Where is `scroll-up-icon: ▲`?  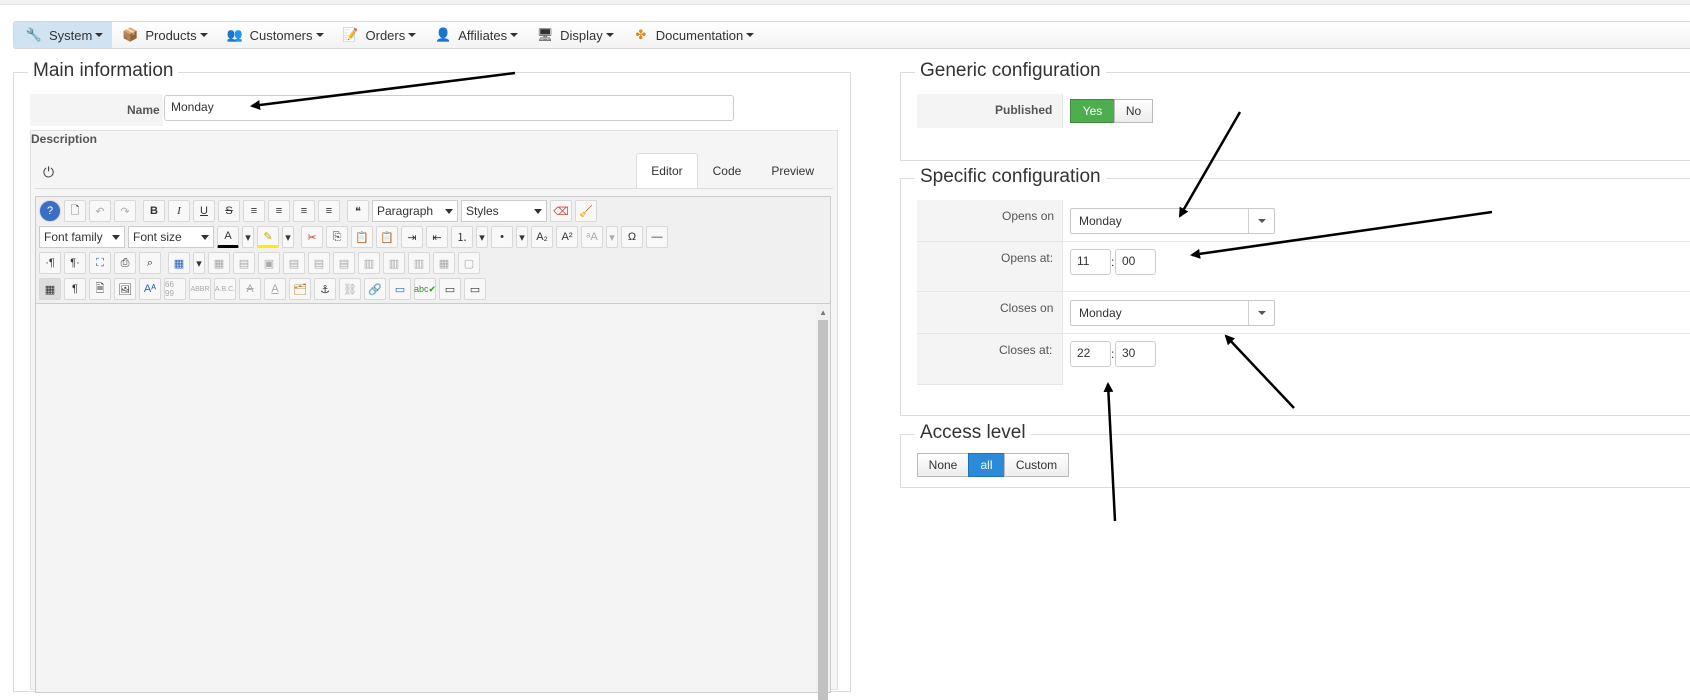
scroll-up-icon: ▲ is located at coordinates (823, 312).